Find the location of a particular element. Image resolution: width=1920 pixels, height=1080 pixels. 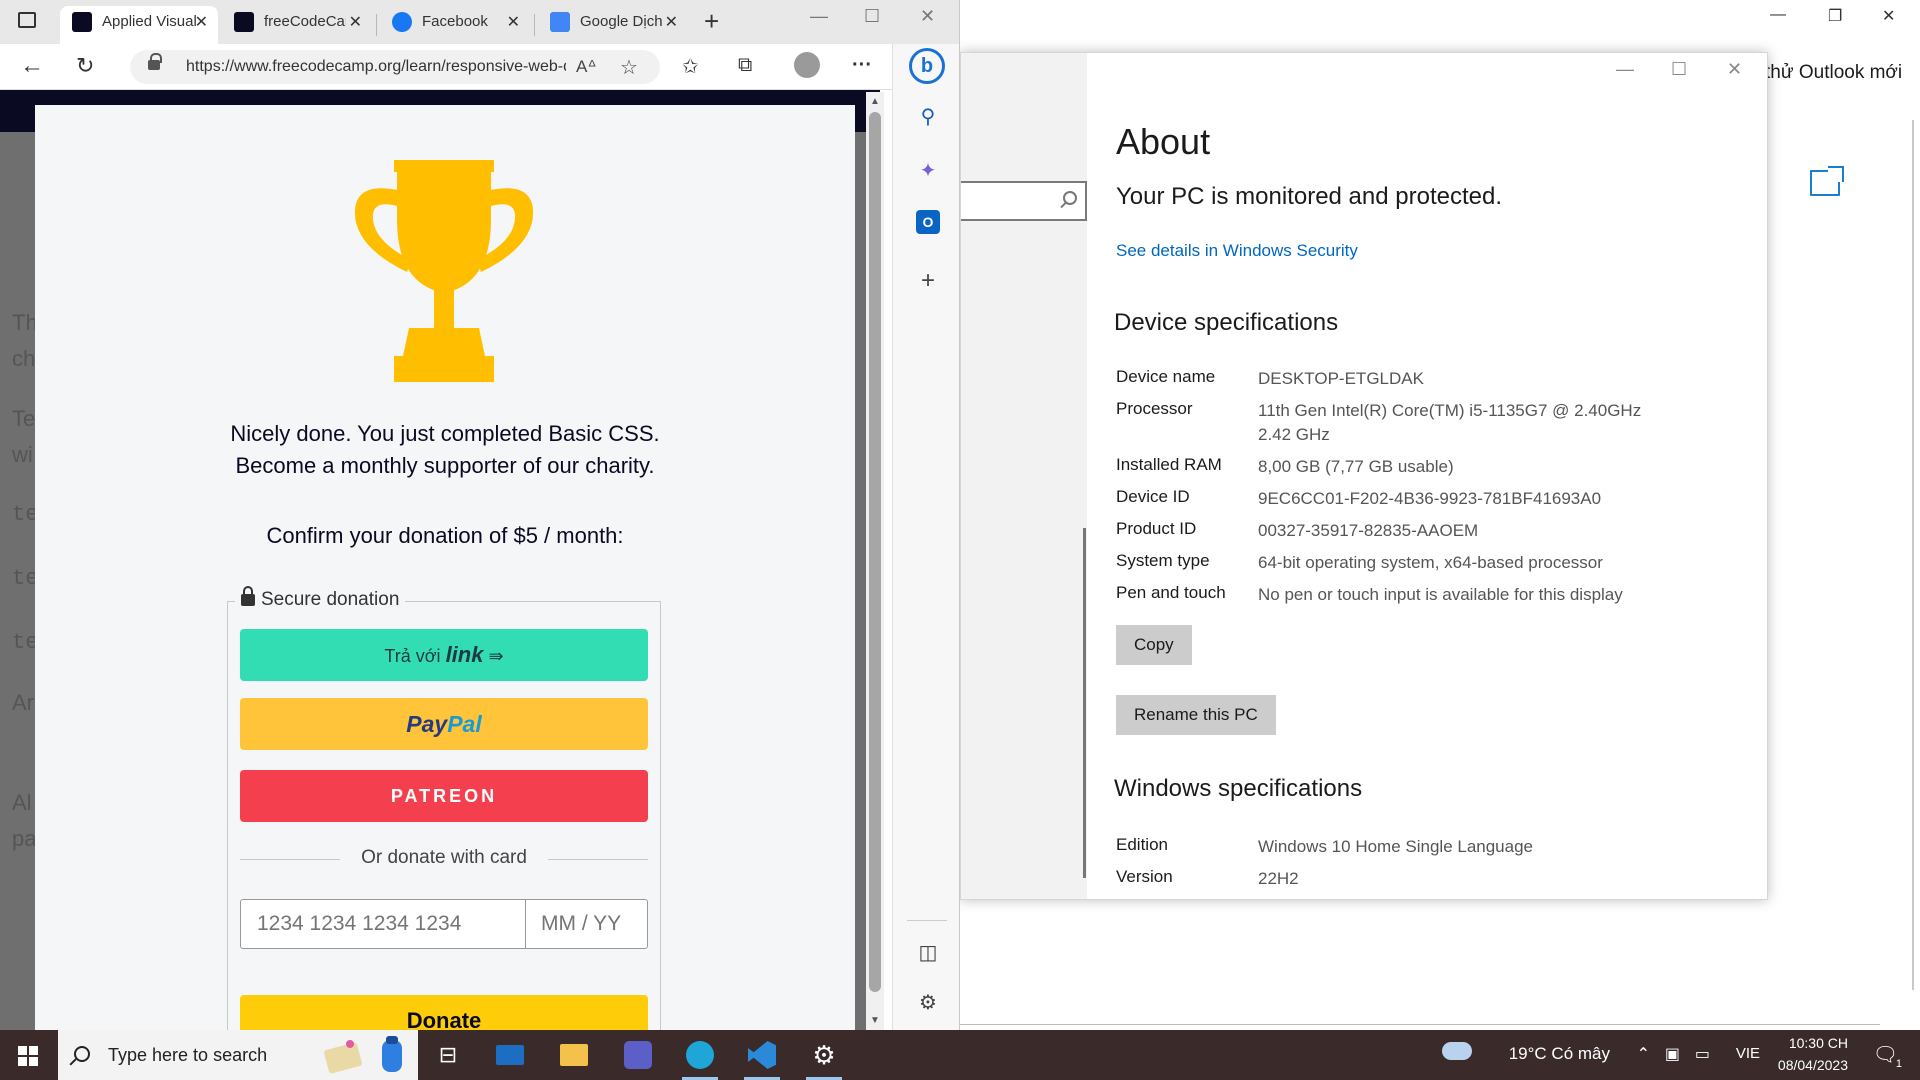

page-text-fragment: wi is located at coordinates (22, 454).